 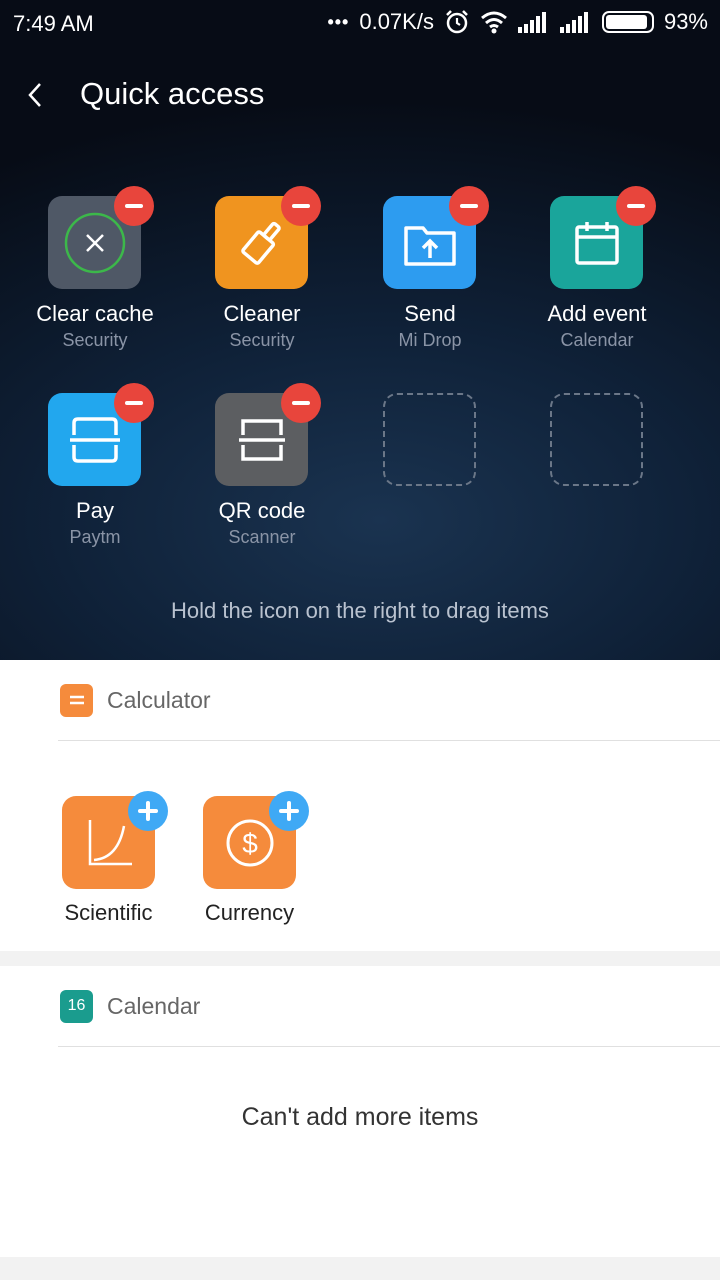 I want to click on back-icon, so click(x=37, y=95).